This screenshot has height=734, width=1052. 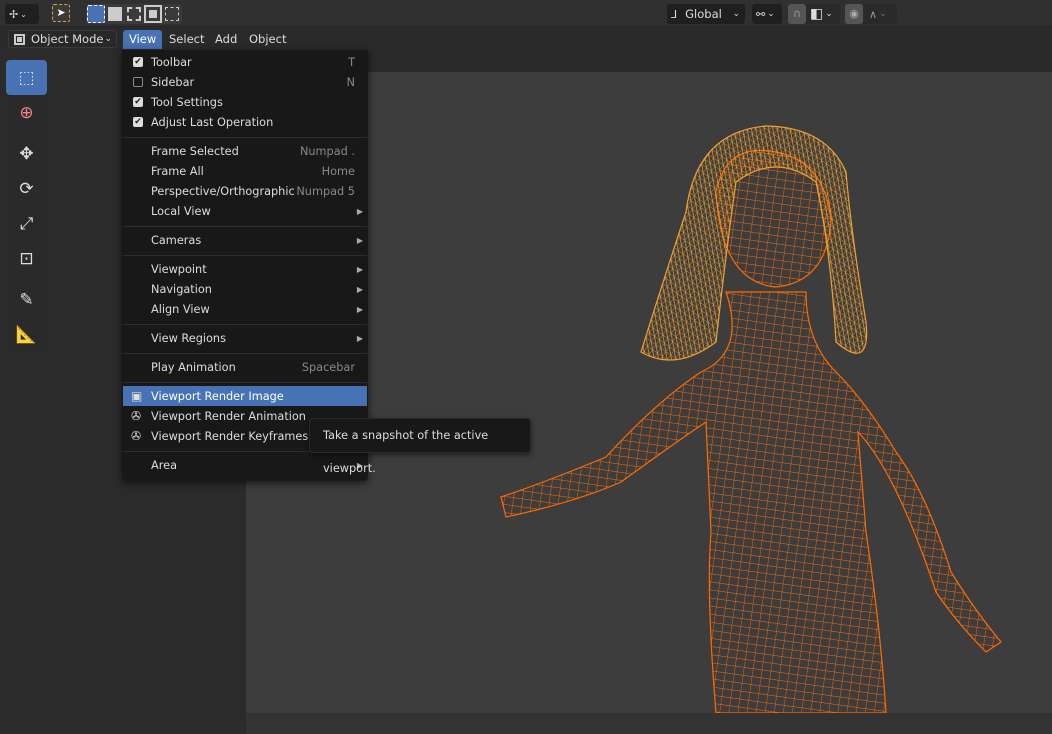 I want to click on snap-cube-icon: ◧, so click(x=816, y=14).